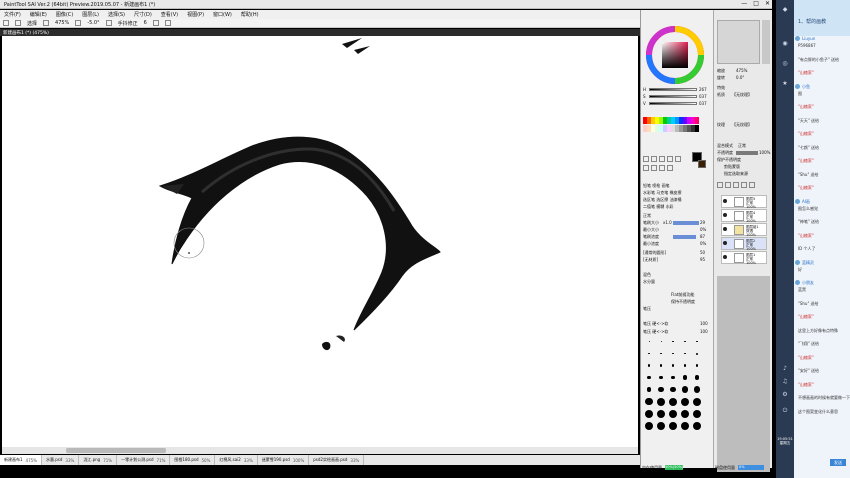 The image size is (850, 478). I want to click on tool-pencil: 铅笔, so click(647, 185).